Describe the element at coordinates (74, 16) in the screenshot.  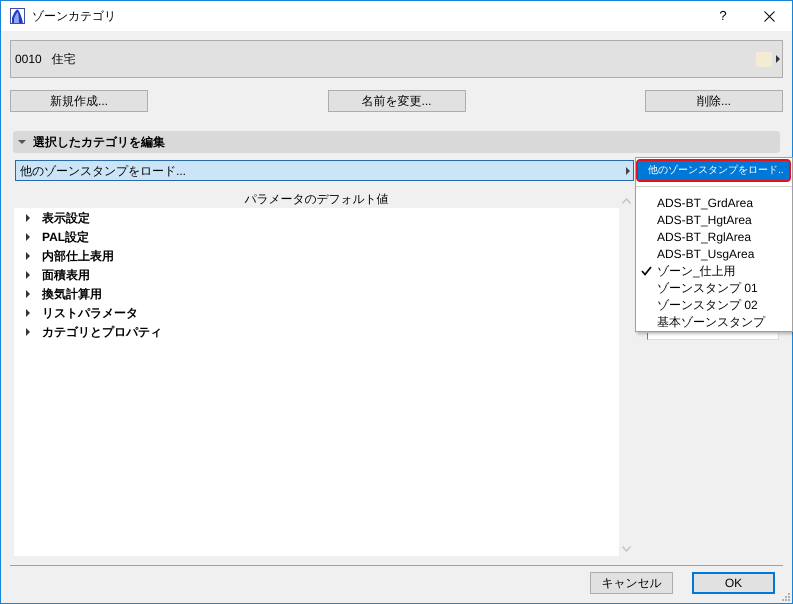
I see `window-title: ゾーンカテゴリ` at that location.